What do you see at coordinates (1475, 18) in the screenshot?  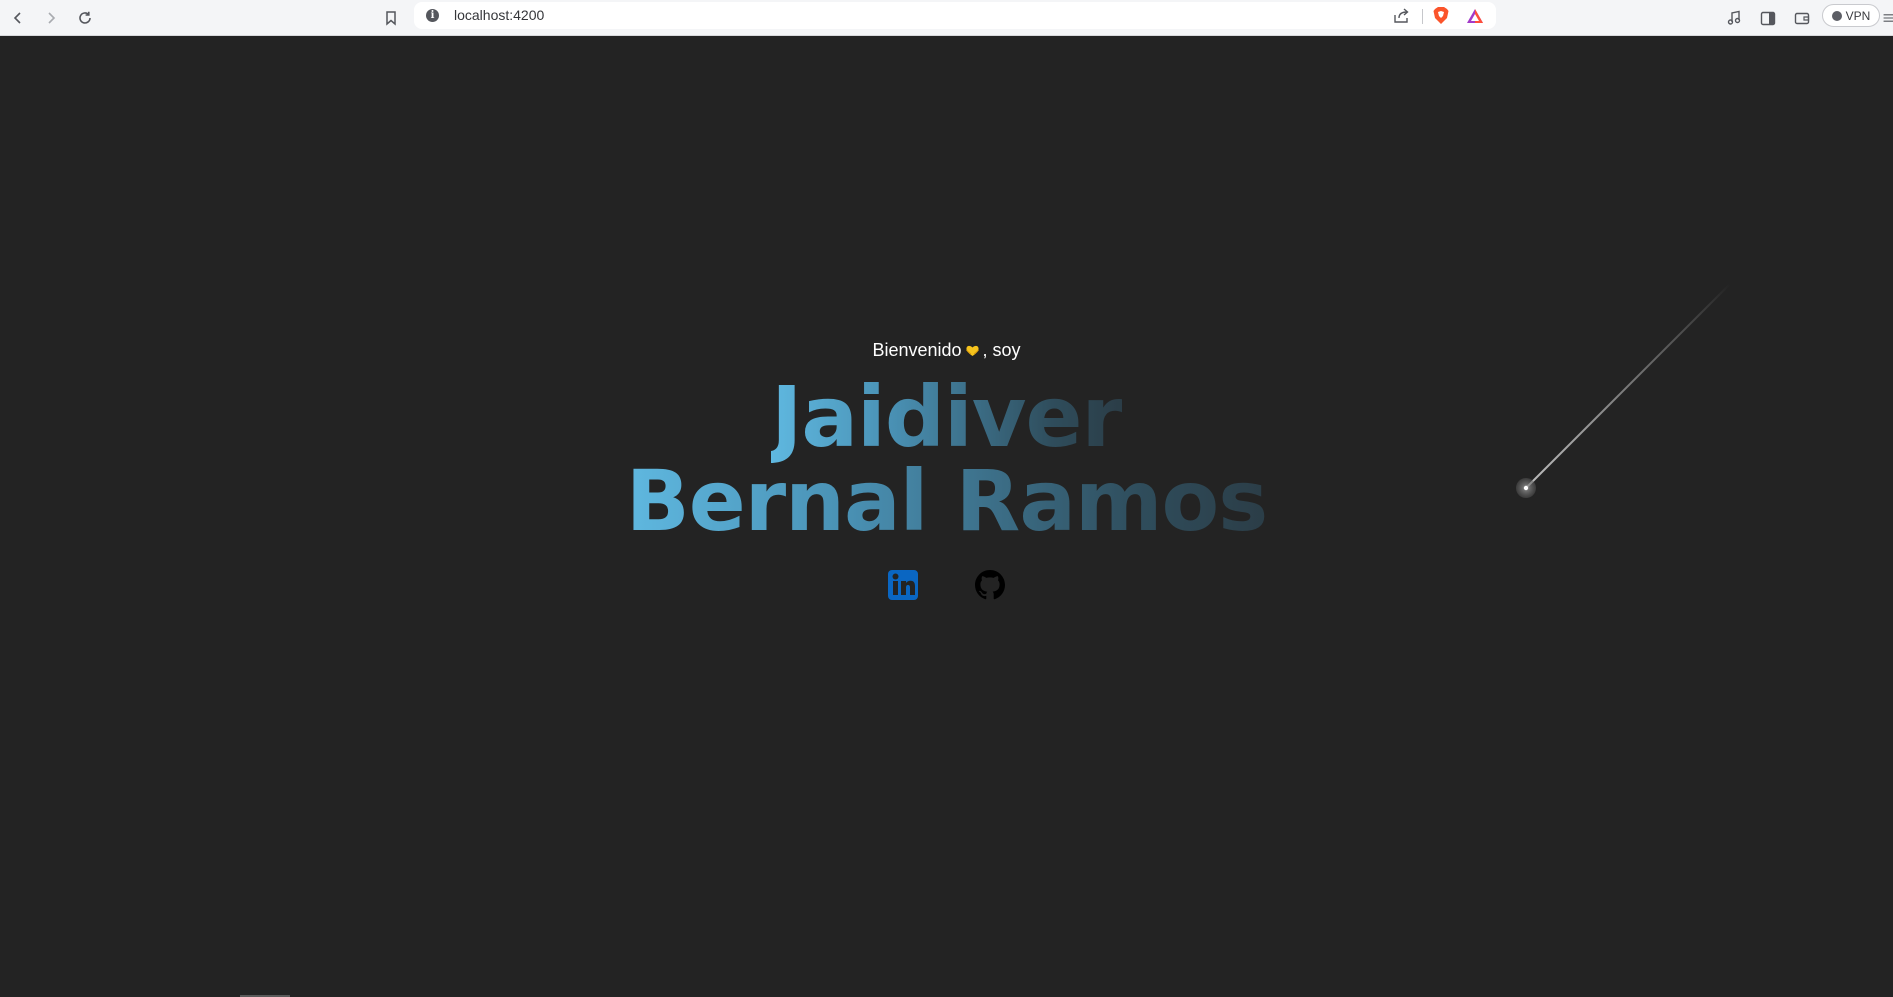 I see `brave-rewards-icon` at bounding box center [1475, 18].